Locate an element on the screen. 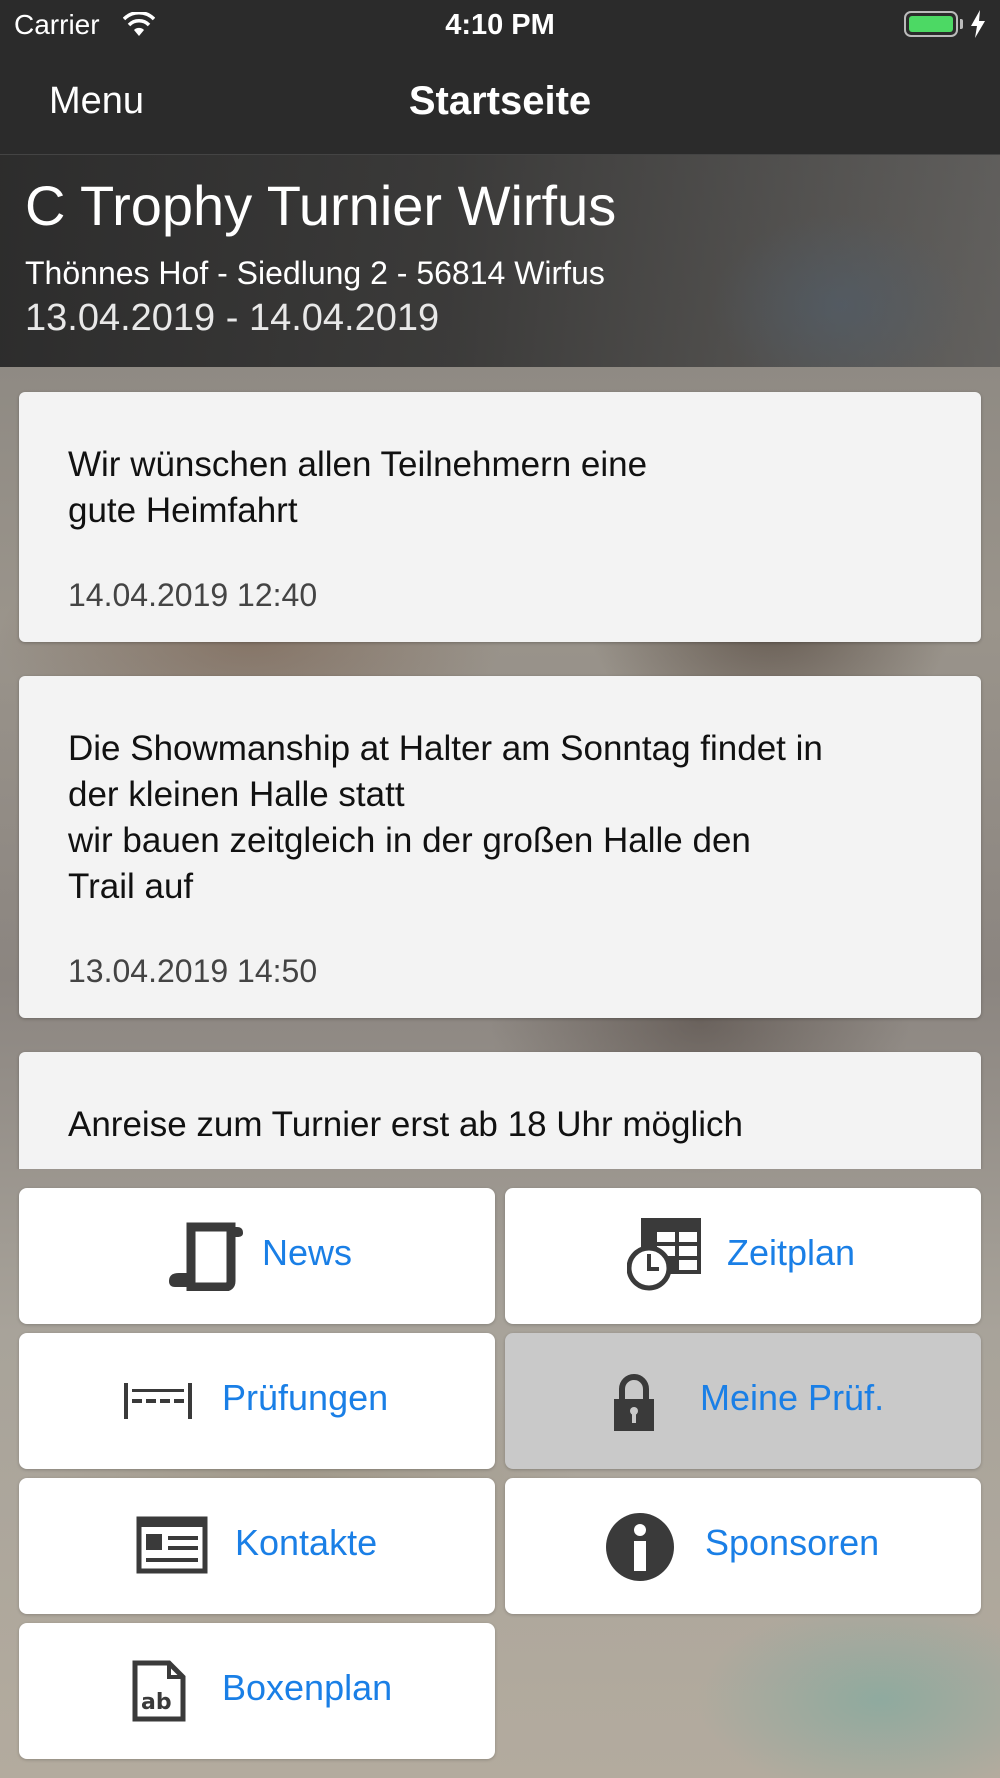  zeitplan-tile-button: Zeitplan is located at coordinates (743, 1256).